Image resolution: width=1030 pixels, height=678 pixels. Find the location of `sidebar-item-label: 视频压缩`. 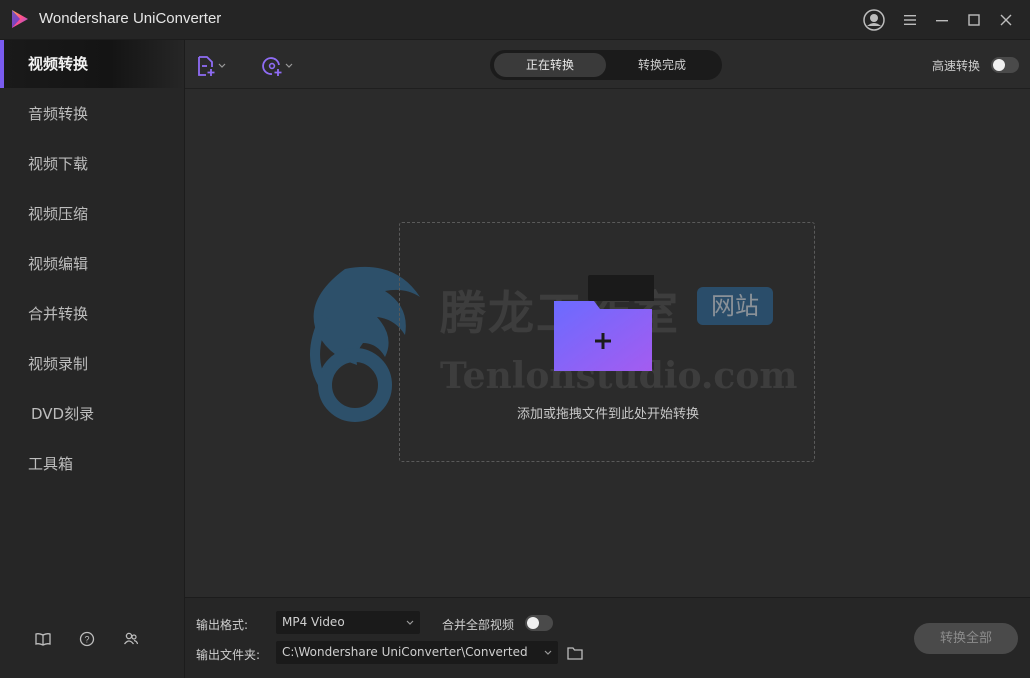

sidebar-item-label: 视频压缩 is located at coordinates (58, 214).